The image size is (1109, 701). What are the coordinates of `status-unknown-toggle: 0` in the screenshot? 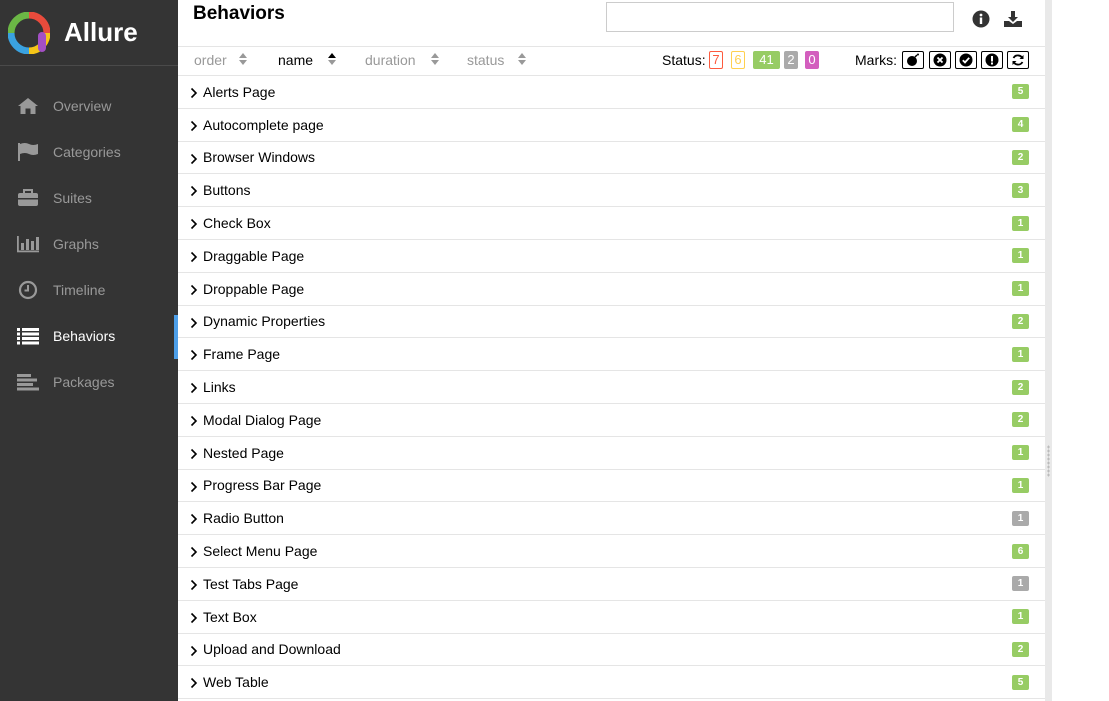 It's located at (812, 60).